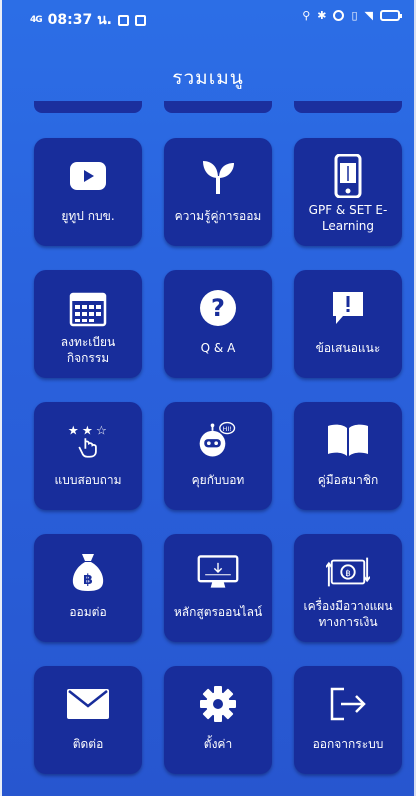 This screenshot has height=796, width=416. What do you see at coordinates (79, 20) in the screenshot?
I see `status-time: 08:37 น.` at bounding box center [79, 20].